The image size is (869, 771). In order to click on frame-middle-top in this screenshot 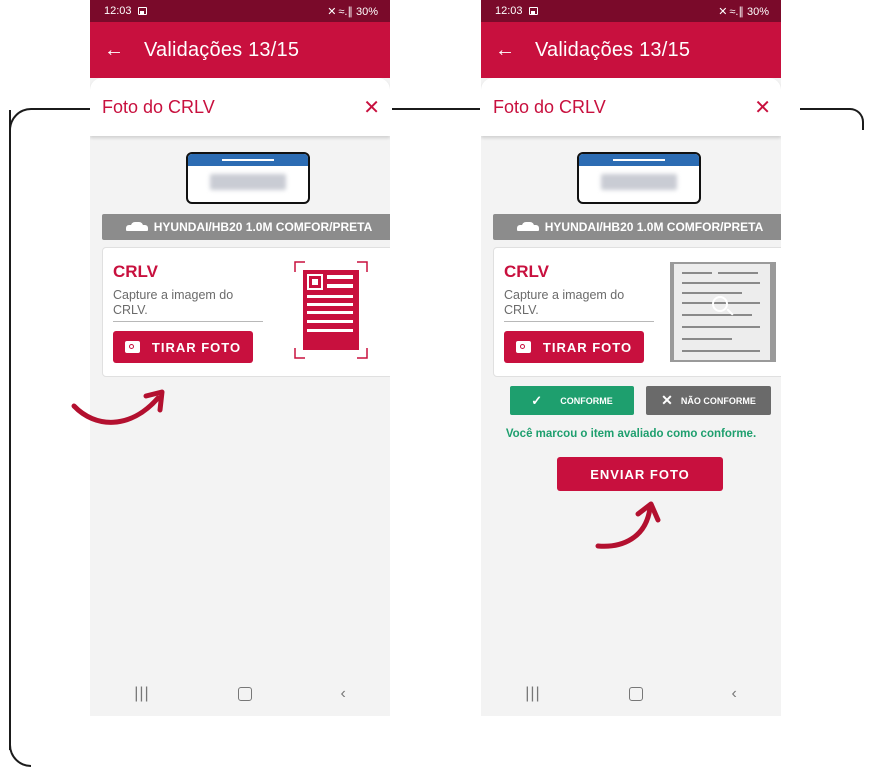, I will do `click(436, 109)`.